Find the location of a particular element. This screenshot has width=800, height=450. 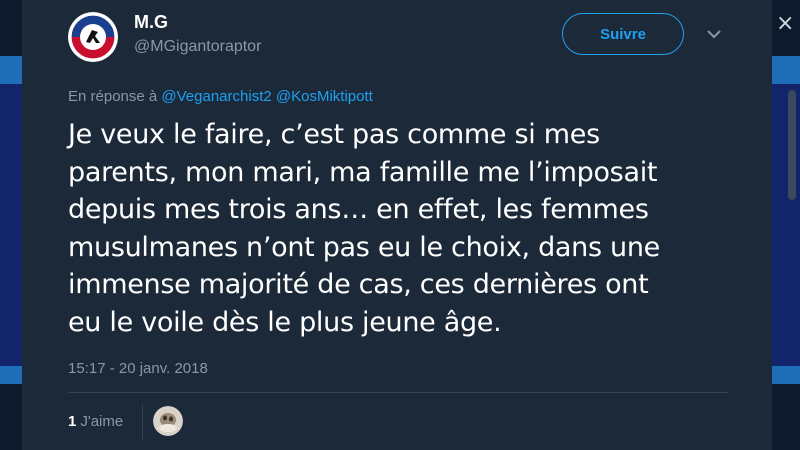

tweet-text-line: eu le voile dès le plus jeune âge. is located at coordinates (285, 322).